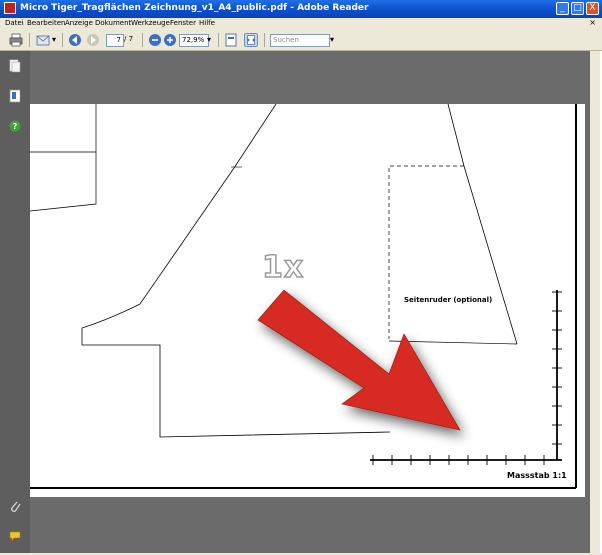  What do you see at coordinates (10, 8) in the screenshot?
I see `adobe-reader-icon` at bounding box center [10, 8].